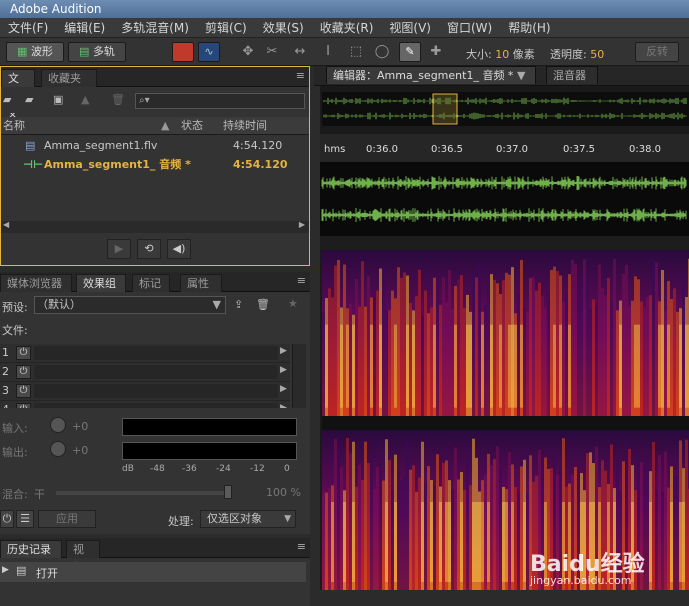 This screenshot has width=689, height=606. What do you see at coordinates (14, 126) in the screenshot?
I see `column-name: 名称` at bounding box center [14, 126].